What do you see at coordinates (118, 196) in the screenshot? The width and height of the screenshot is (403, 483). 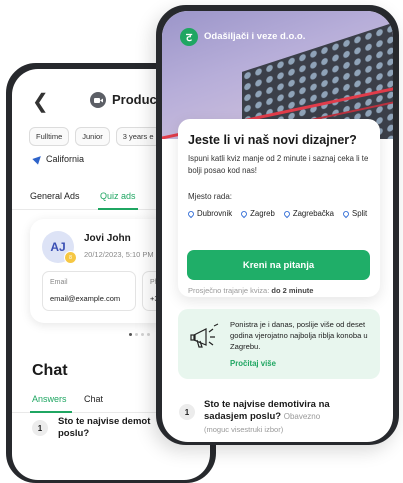 I see `tab-quiz-ads: Quiz ads` at bounding box center [118, 196].